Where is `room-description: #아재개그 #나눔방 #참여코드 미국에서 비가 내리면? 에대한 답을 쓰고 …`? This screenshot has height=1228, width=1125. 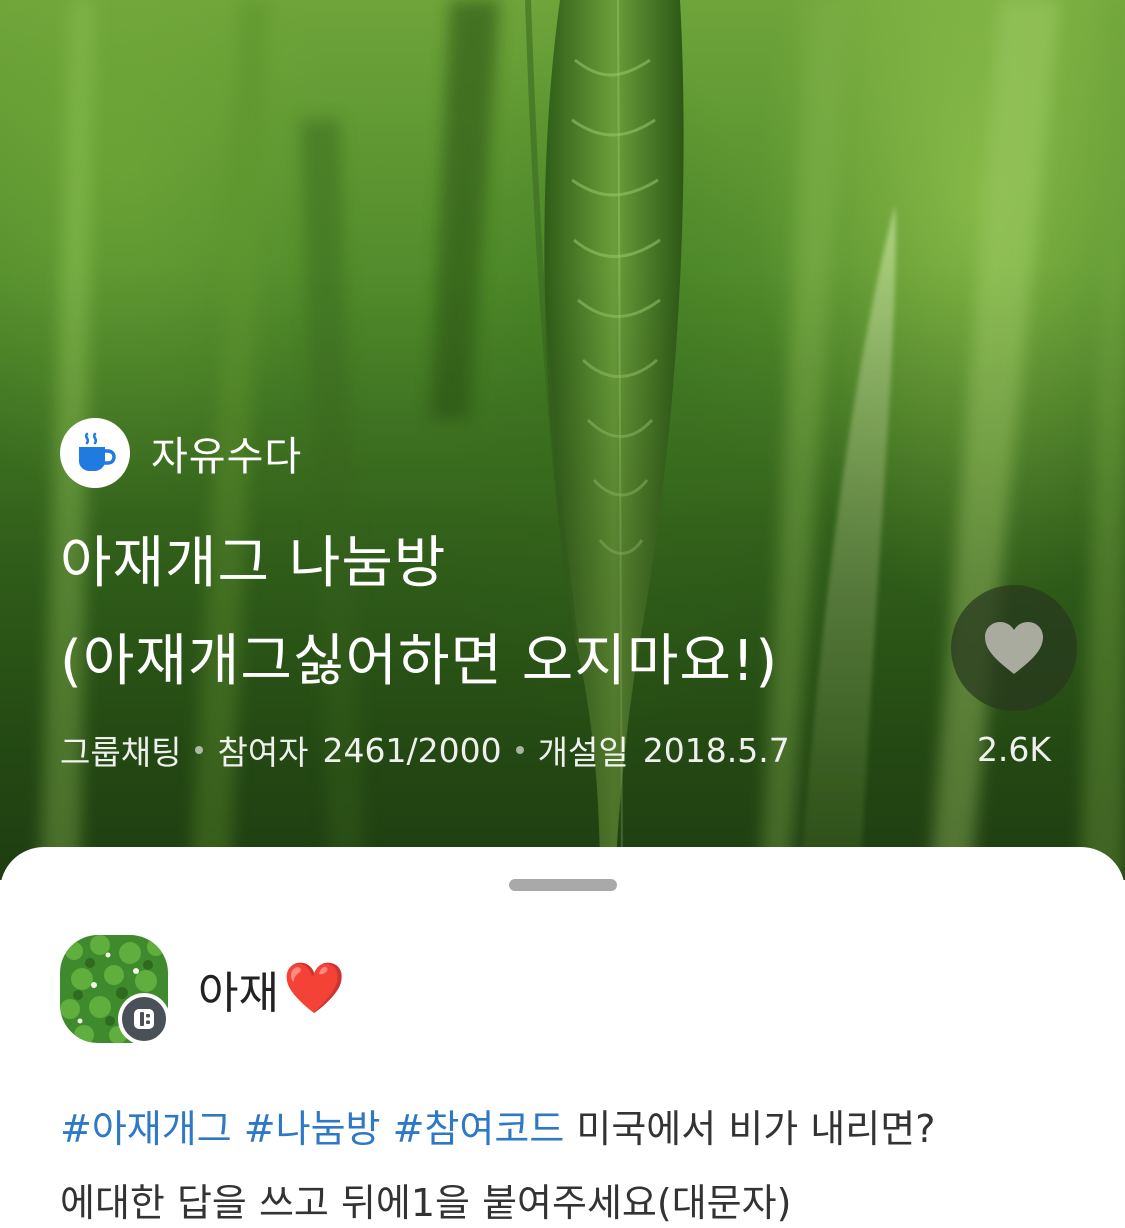 room-description: #아재개그 #나눔방 #참여코드 미국에서 비가 내리면? 에대한 답을 쓰고 … is located at coordinates (565, 1160).